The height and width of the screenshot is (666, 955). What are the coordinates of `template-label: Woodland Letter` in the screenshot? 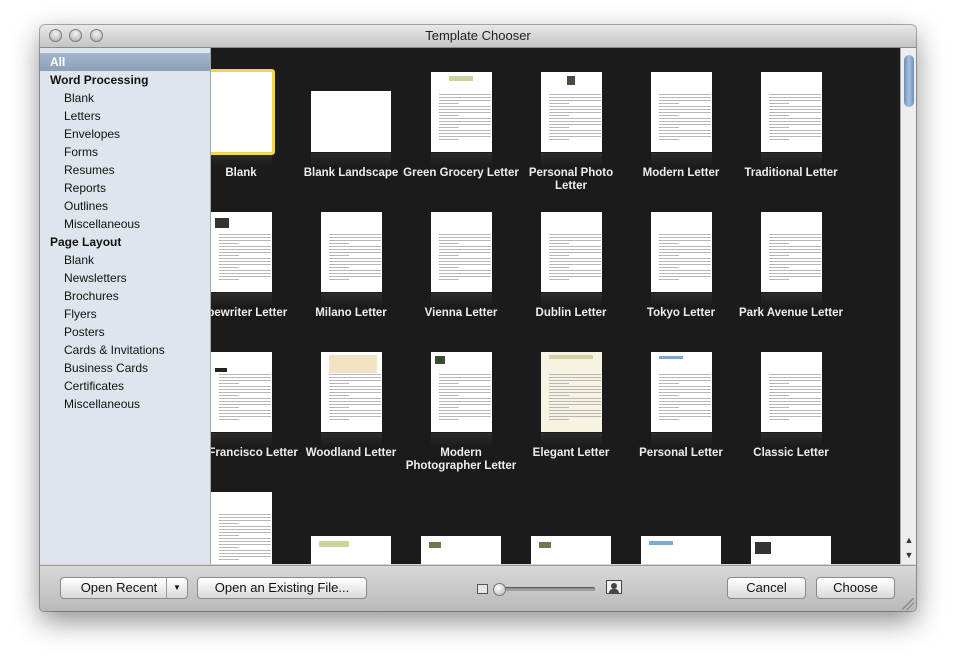 It's located at (351, 453).